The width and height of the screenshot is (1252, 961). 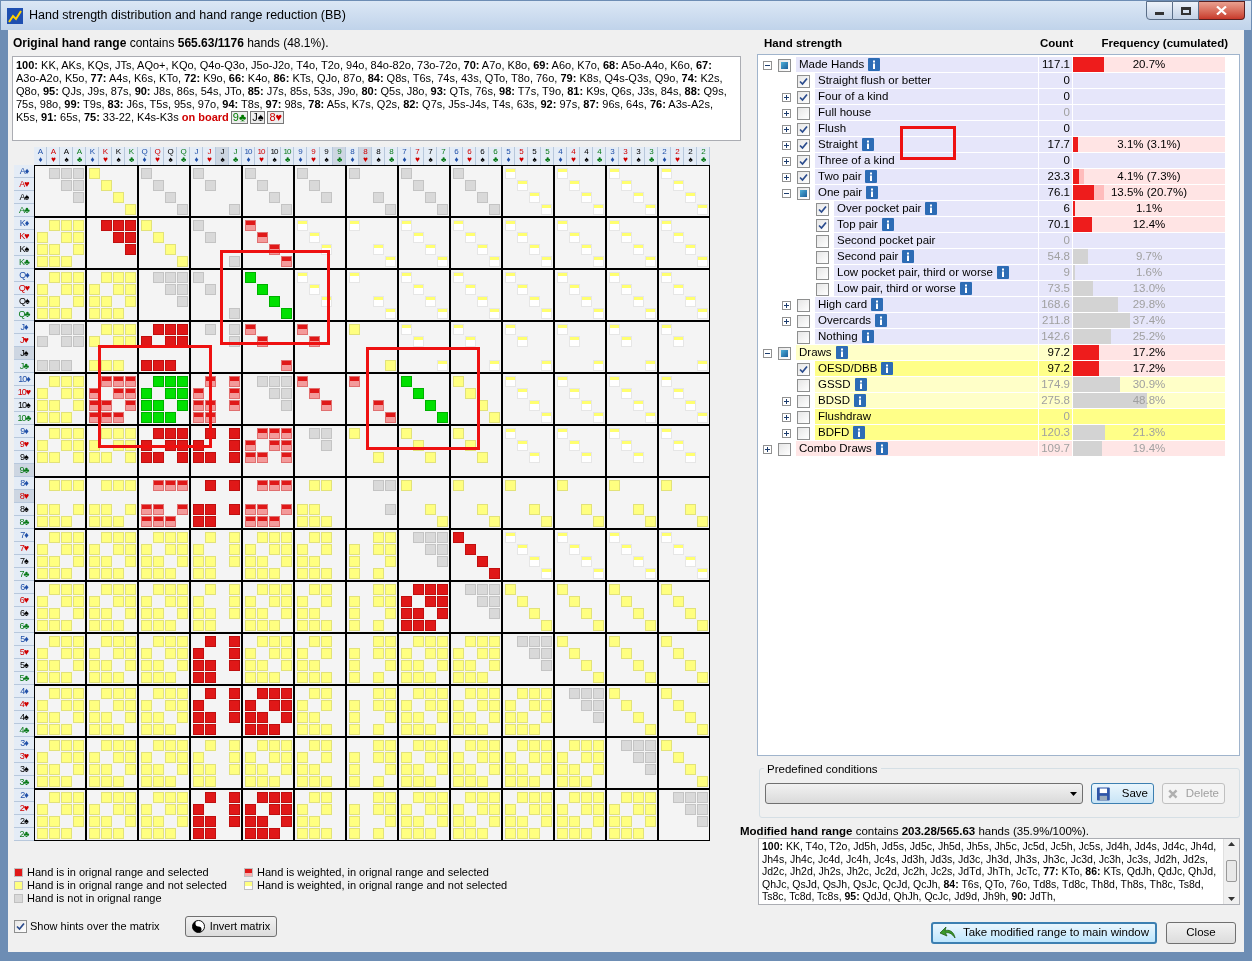 What do you see at coordinates (24, 704) in the screenshot?
I see `card-header: 4♥` at bounding box center [24, 704].